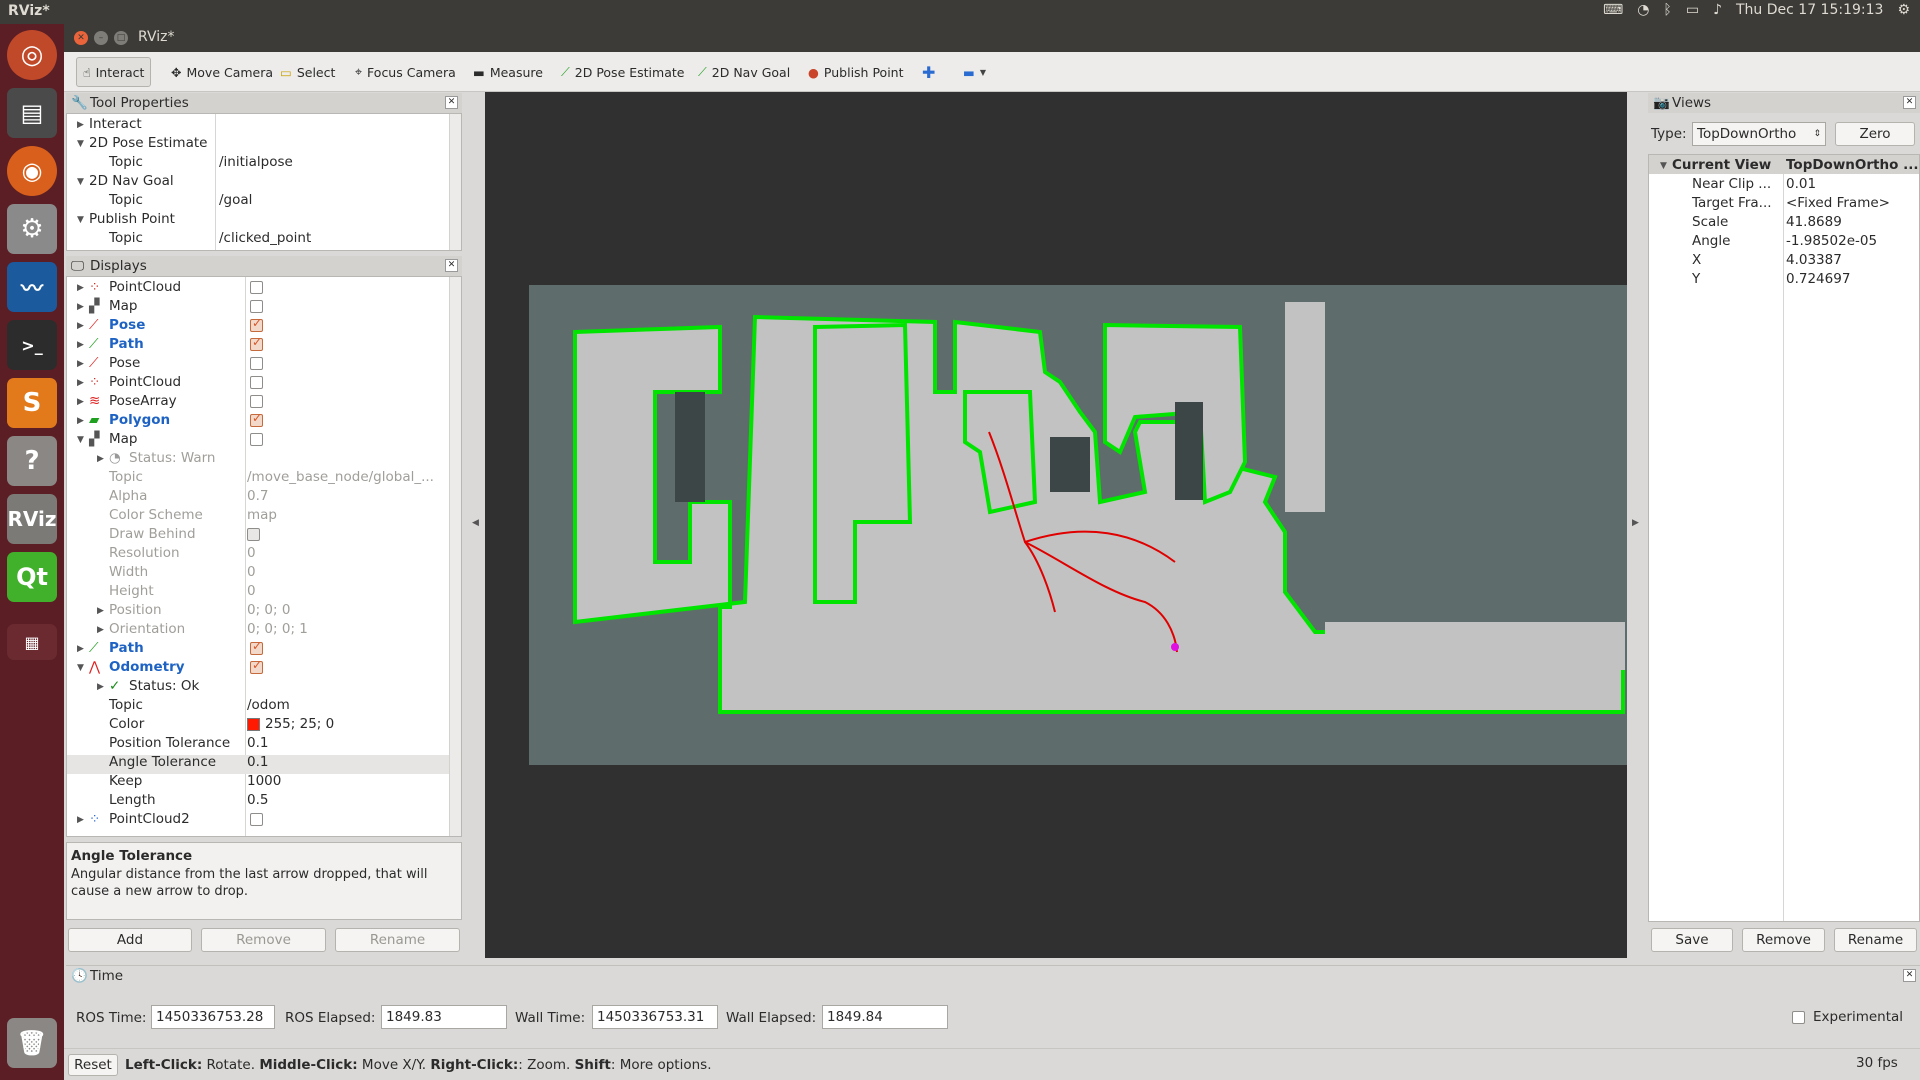 The width and height of the screenshot is (1920, 1080). I want to click on qt-icon: Qt, so click(32, 577).